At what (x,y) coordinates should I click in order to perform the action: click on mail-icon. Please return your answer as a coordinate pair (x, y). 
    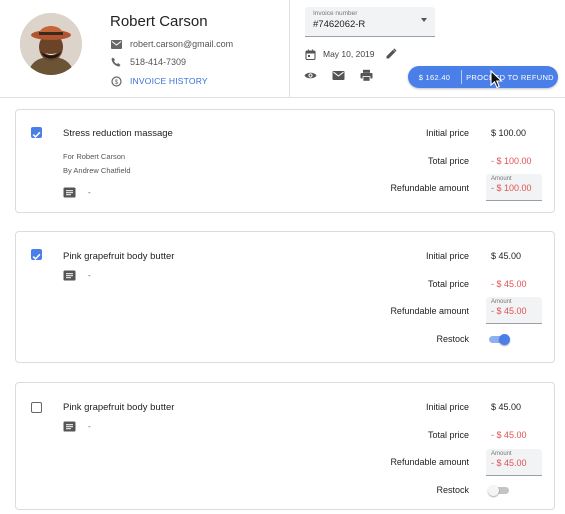
    Looking at the image, I should click on (338, 75).